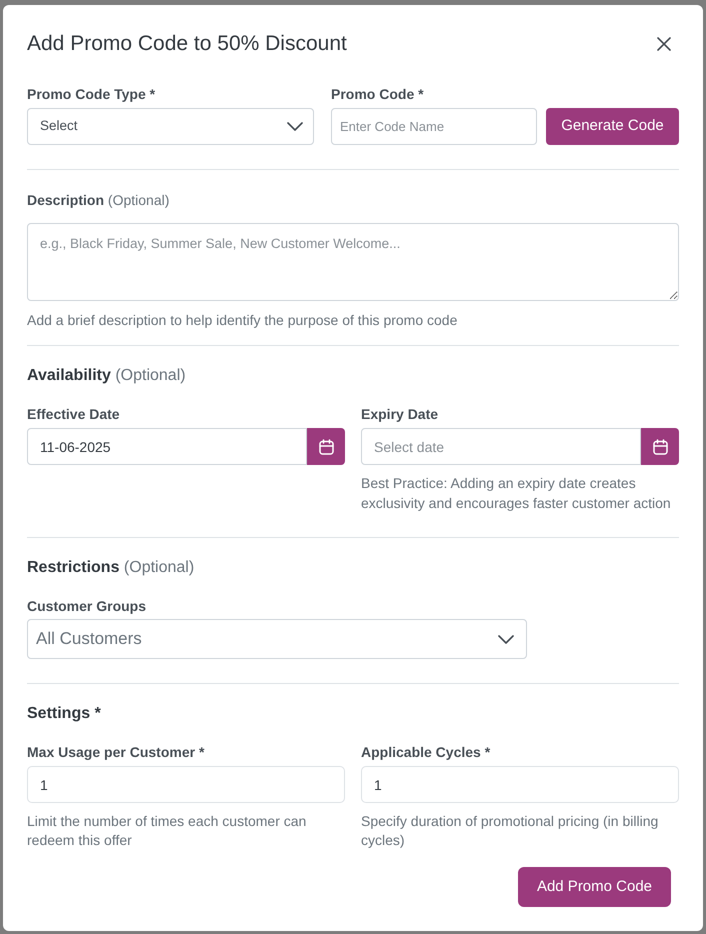  I want to click on add-promo-code-button: Add Promo Code, so click(594, 887).